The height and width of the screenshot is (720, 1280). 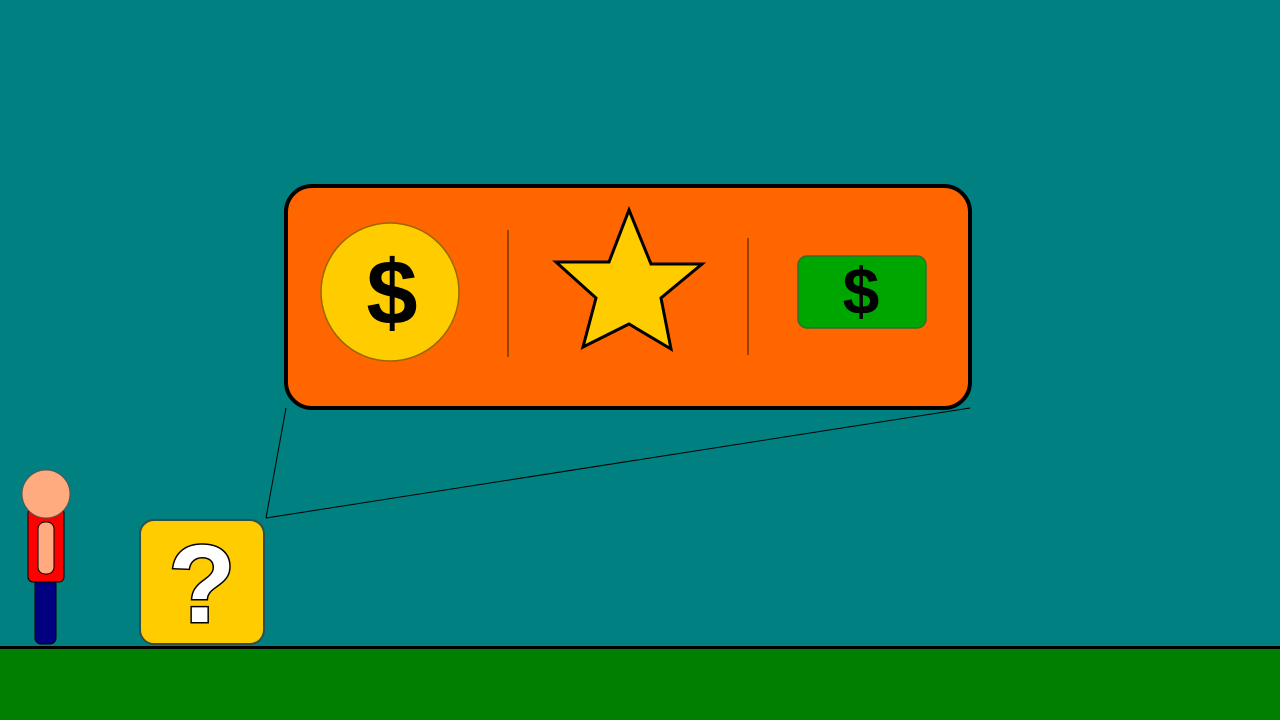 I want to click on dollar-bill-icon: $, so click(x=862, y=291).